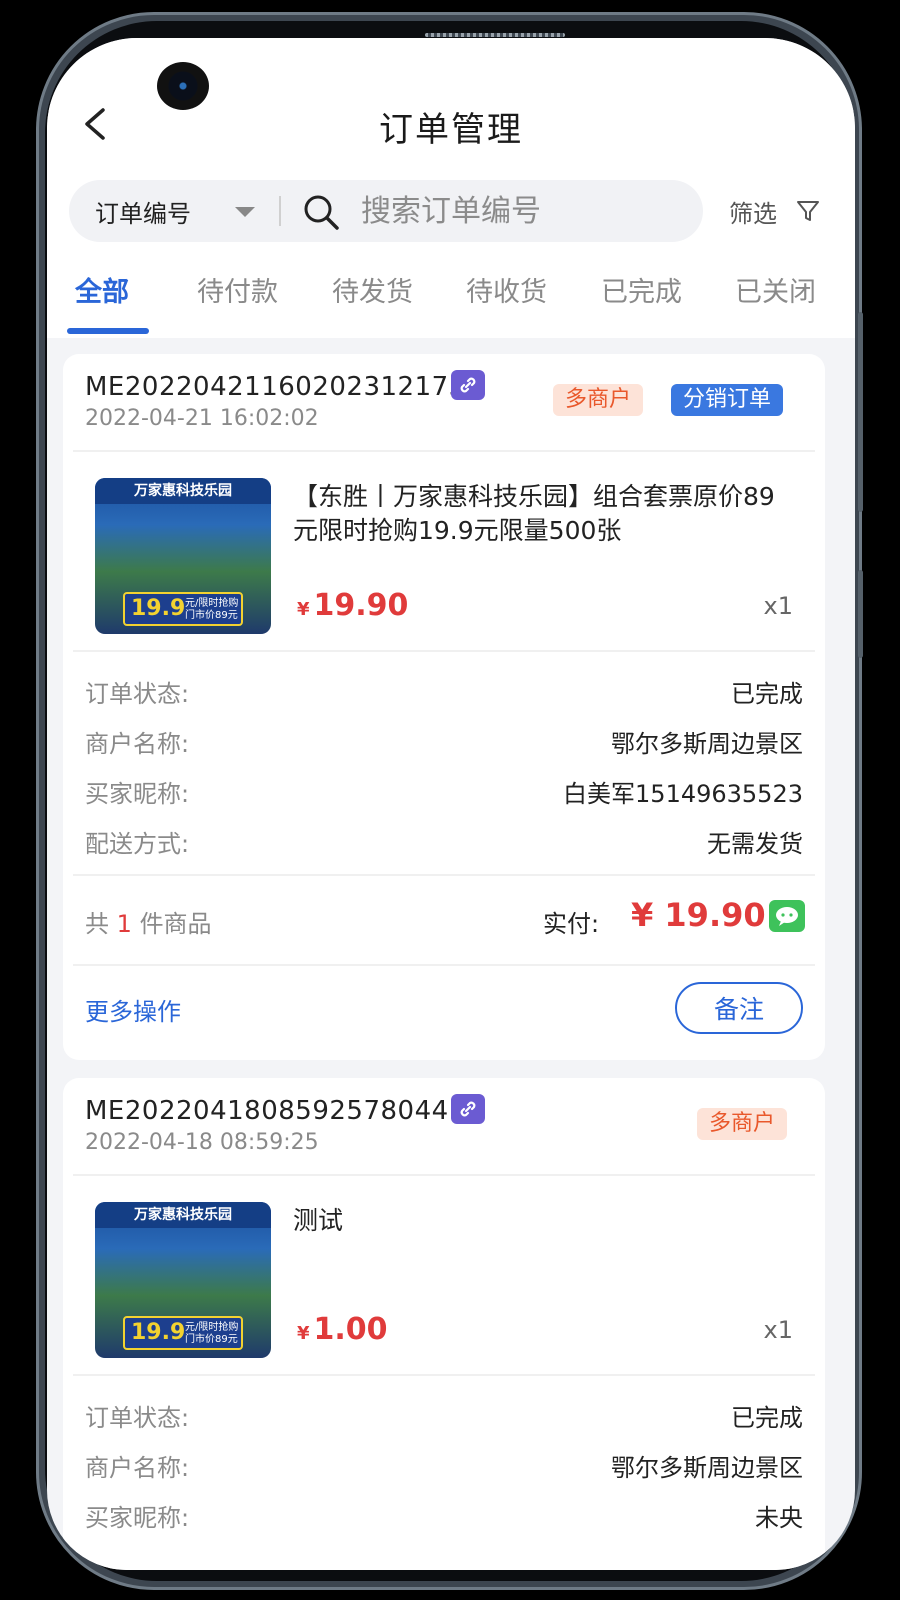 The height and width of the screenshot is (1600, 900). I want to click on status-tabs: 全部 待付款 待发货 待收货 已完成 已关闭, so click(451, 302).